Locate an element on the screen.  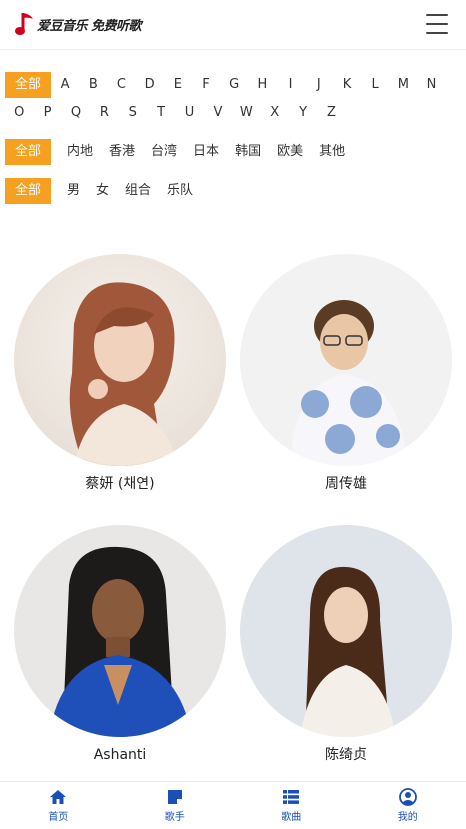
type-filter-option: 组合 is located at coordinates (138, 191).